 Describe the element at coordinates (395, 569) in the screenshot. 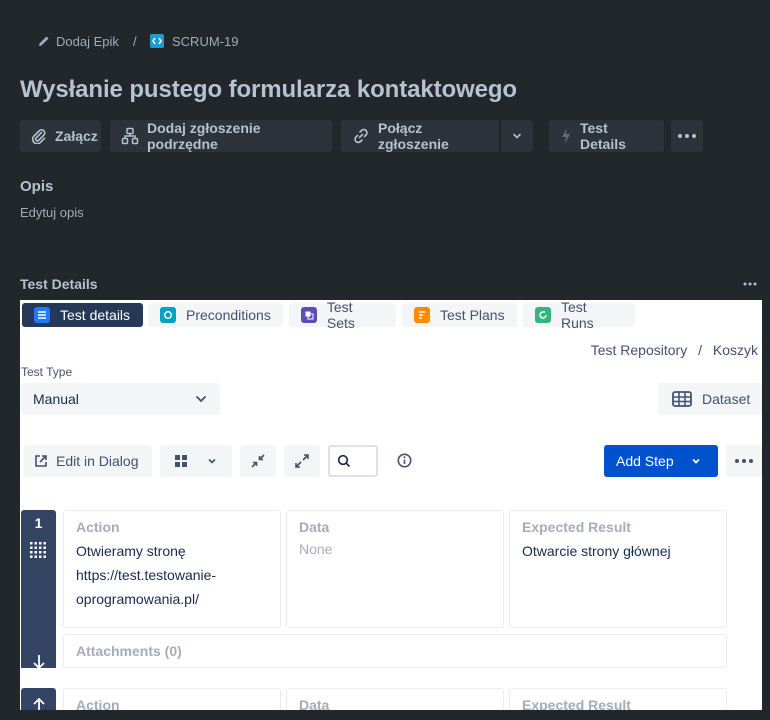

I see `step-data-field: Data None` at that location.